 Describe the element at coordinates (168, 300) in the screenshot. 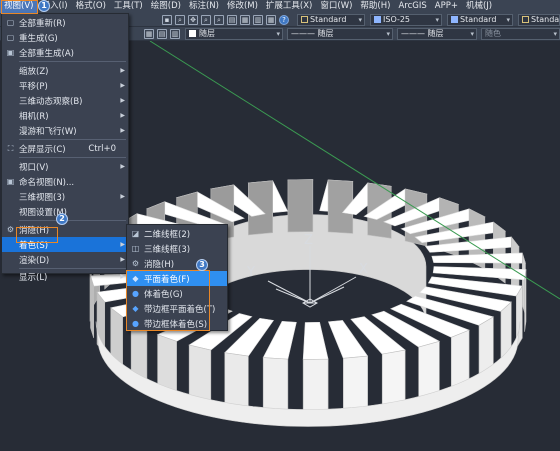

I see `highlight-box-shade-options` at that location.